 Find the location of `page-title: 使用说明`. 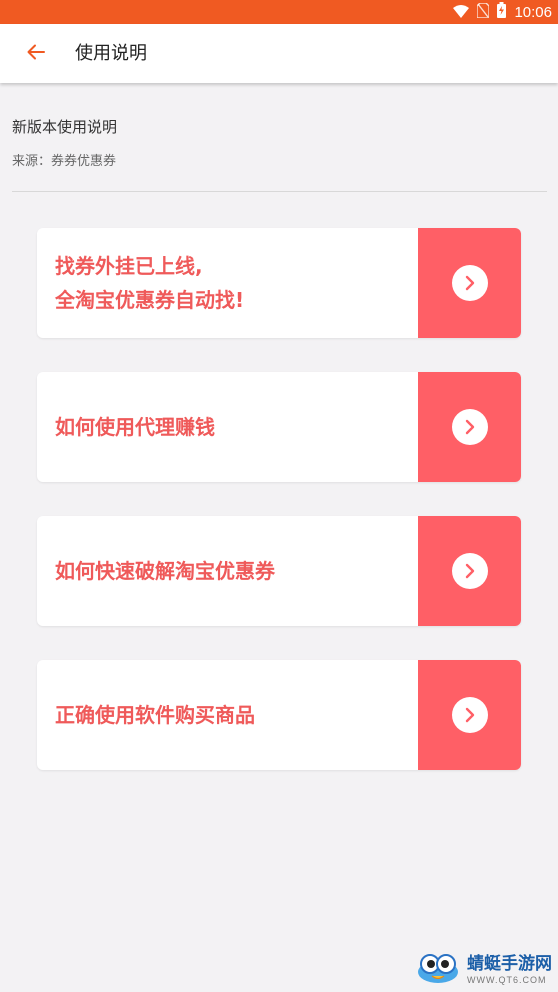

page-title: 使用说明 is located at coordinates (111, 53).